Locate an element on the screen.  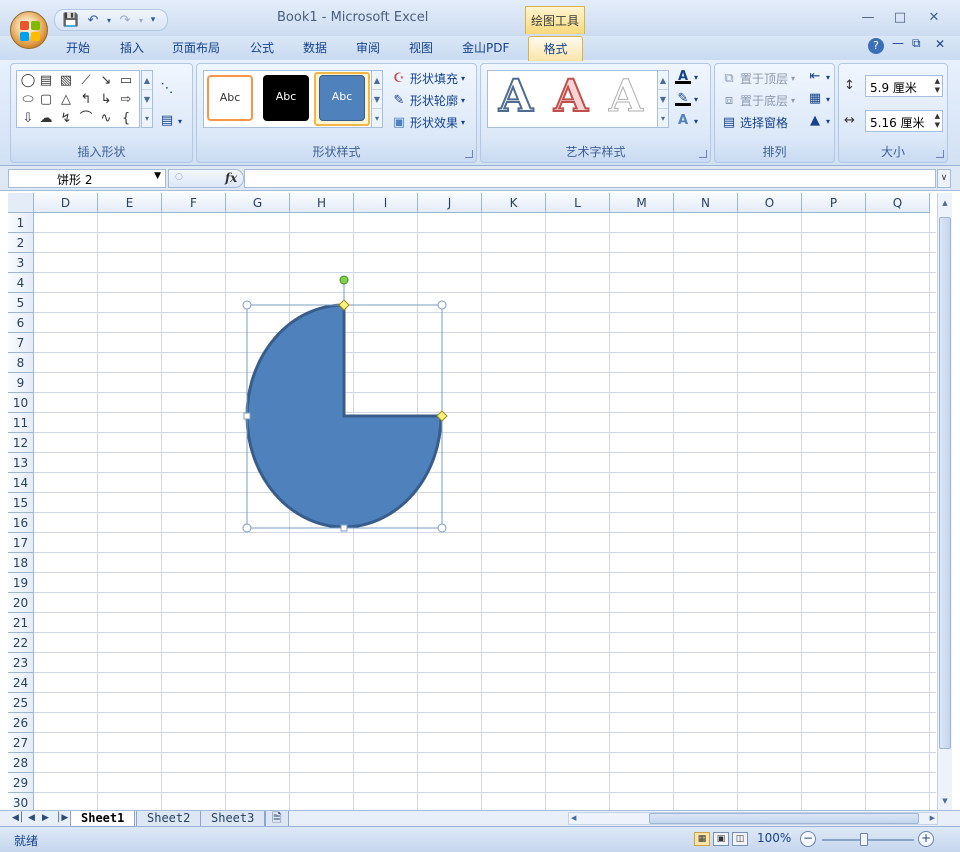
row-header: 28 is located at coordinates (21, 763).